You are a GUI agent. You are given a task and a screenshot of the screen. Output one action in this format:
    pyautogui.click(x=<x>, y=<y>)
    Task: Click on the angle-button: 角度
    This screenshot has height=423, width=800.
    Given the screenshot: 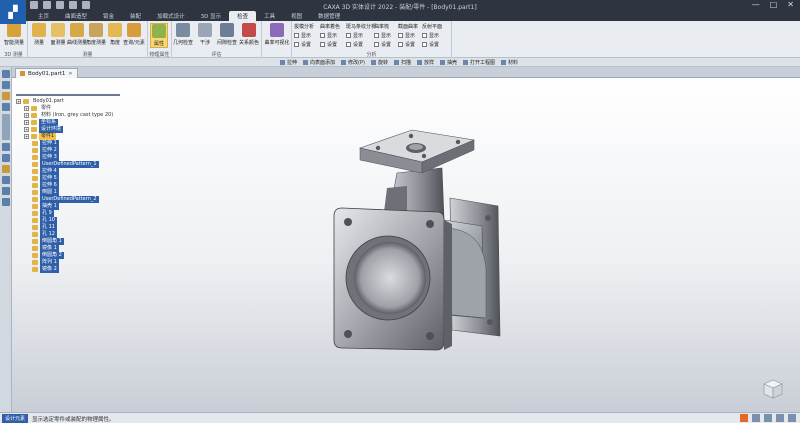 What is the action you would take?
    pyautogui.click(x=115, y=34)
    